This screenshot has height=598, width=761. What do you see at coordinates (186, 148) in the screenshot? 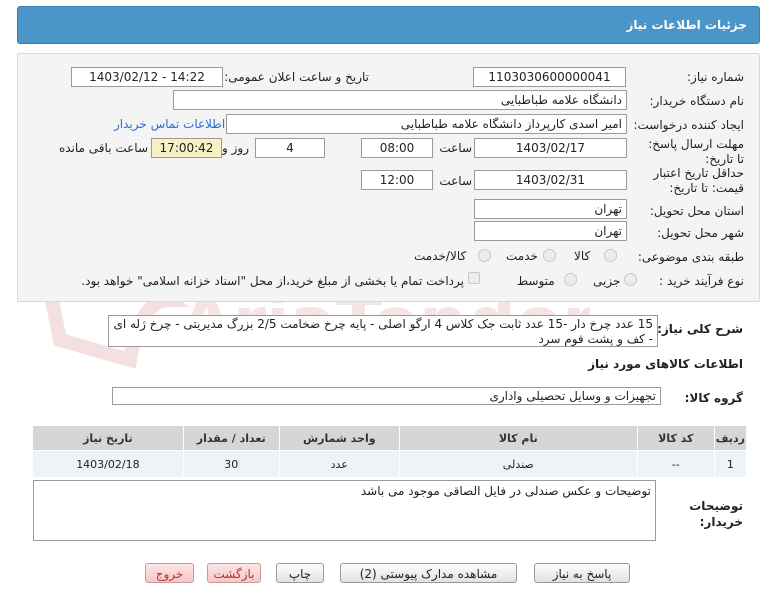
I see `remaining-time-field: 17:00:42` at bounding box center [186, 148].